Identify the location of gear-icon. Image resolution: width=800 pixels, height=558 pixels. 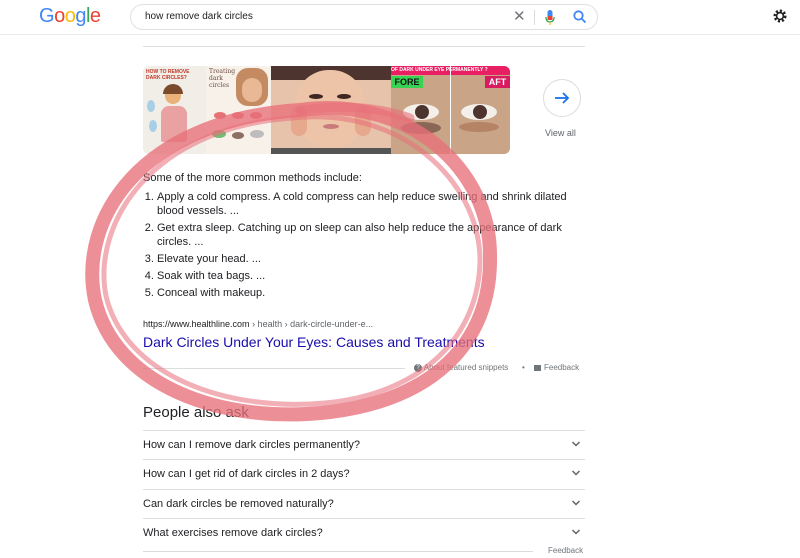
(780, 16).